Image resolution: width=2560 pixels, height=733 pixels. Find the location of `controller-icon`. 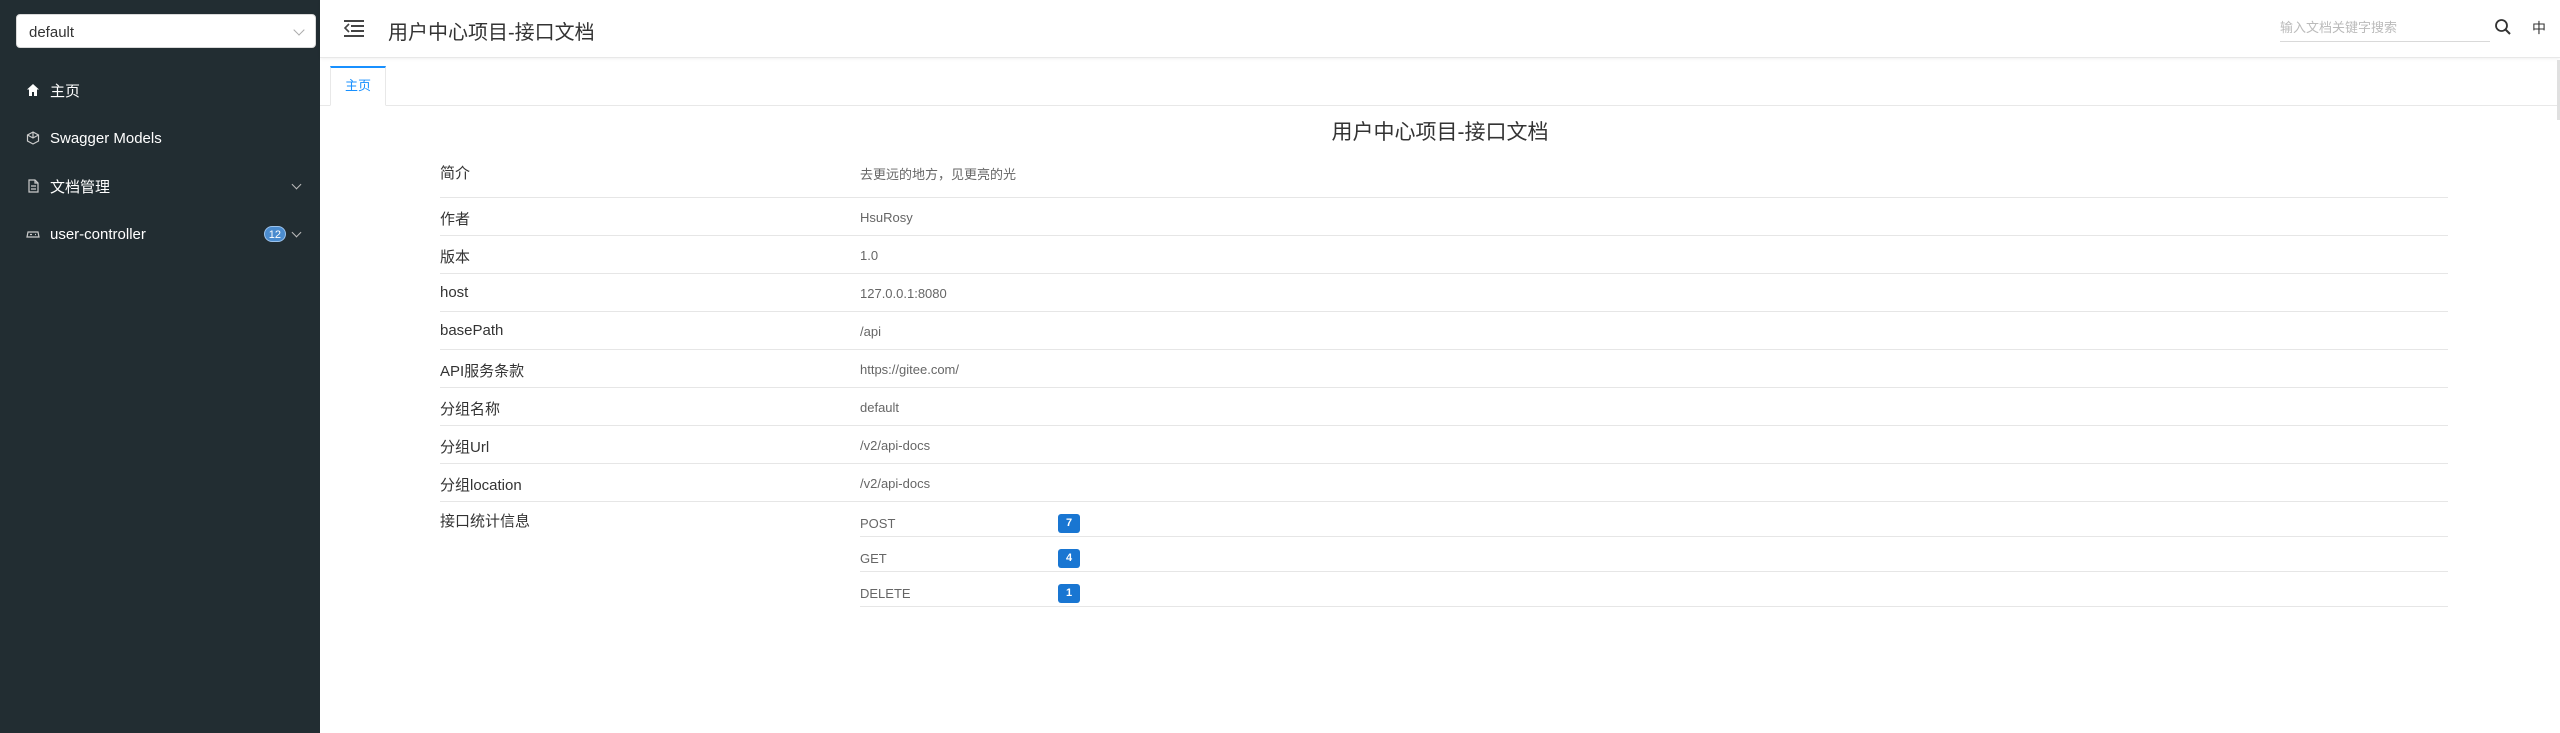

controller-icon is located at coordinates (33, 234).